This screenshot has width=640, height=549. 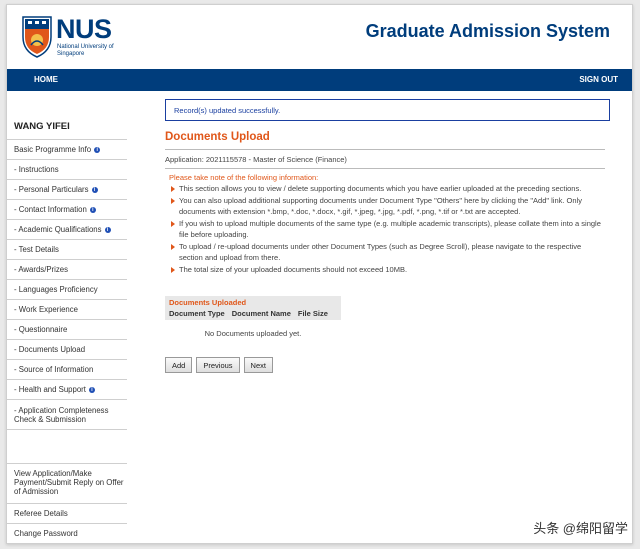 I want to click on sidebar-item-change-password: Change Password, so click(x=67, y=534).